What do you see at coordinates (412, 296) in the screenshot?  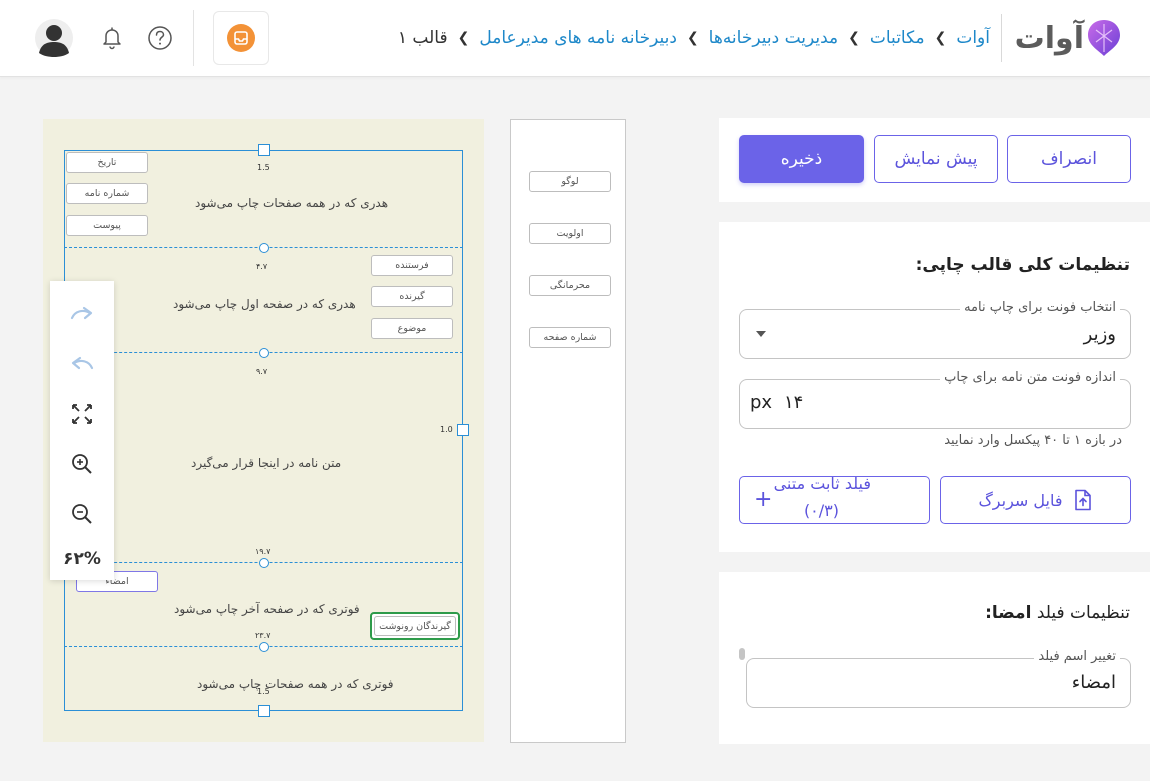 I see `field-receiver: گیرنده` at bounding box center [412, 296].